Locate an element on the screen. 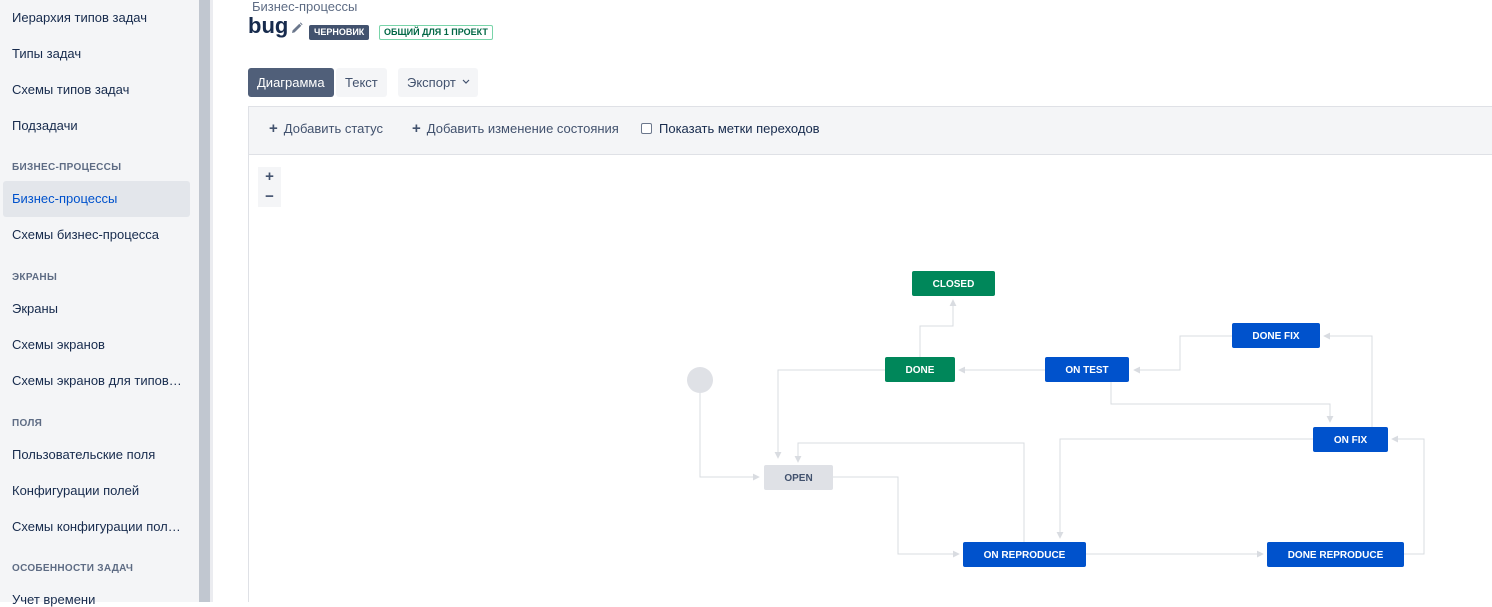 This screenshot has height=607, width=1492. status-on-test: ON TEST is located at coordinates (1087, 369).